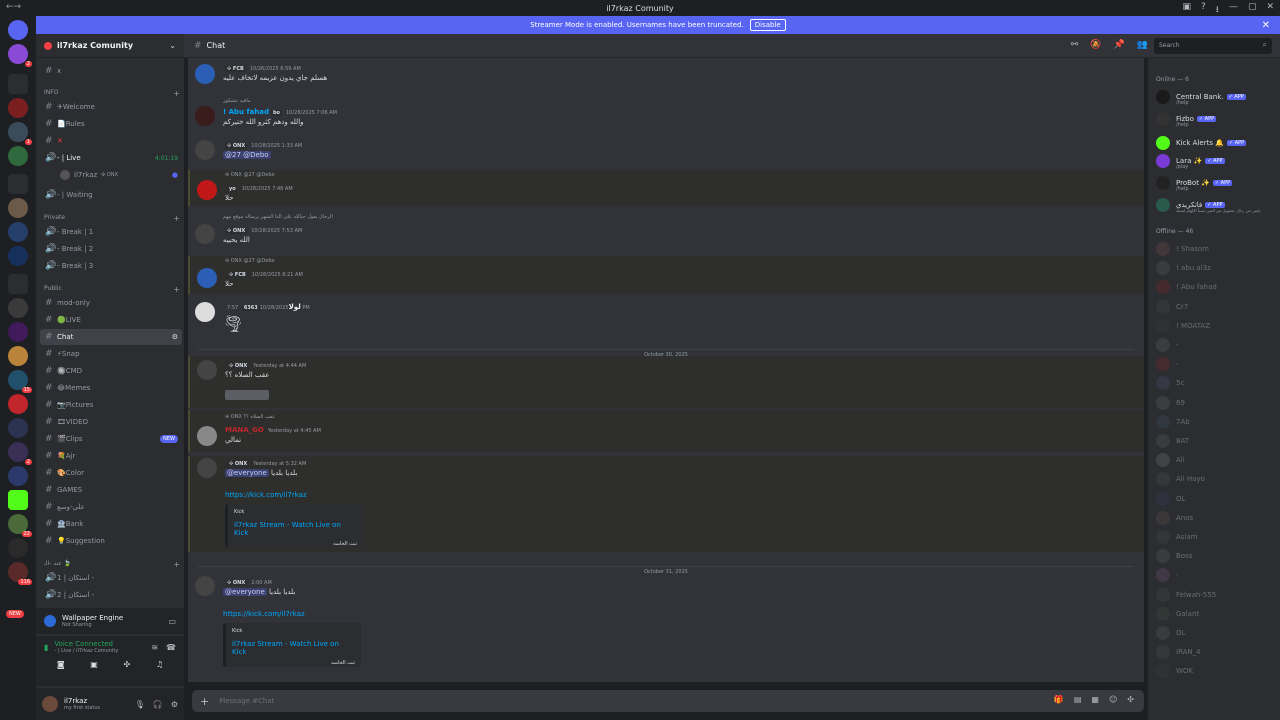  What do you see at coordinates (1078, 699) in the screenshot?
I see `gif-icon: ▤` at bounding box center [1078, 699].